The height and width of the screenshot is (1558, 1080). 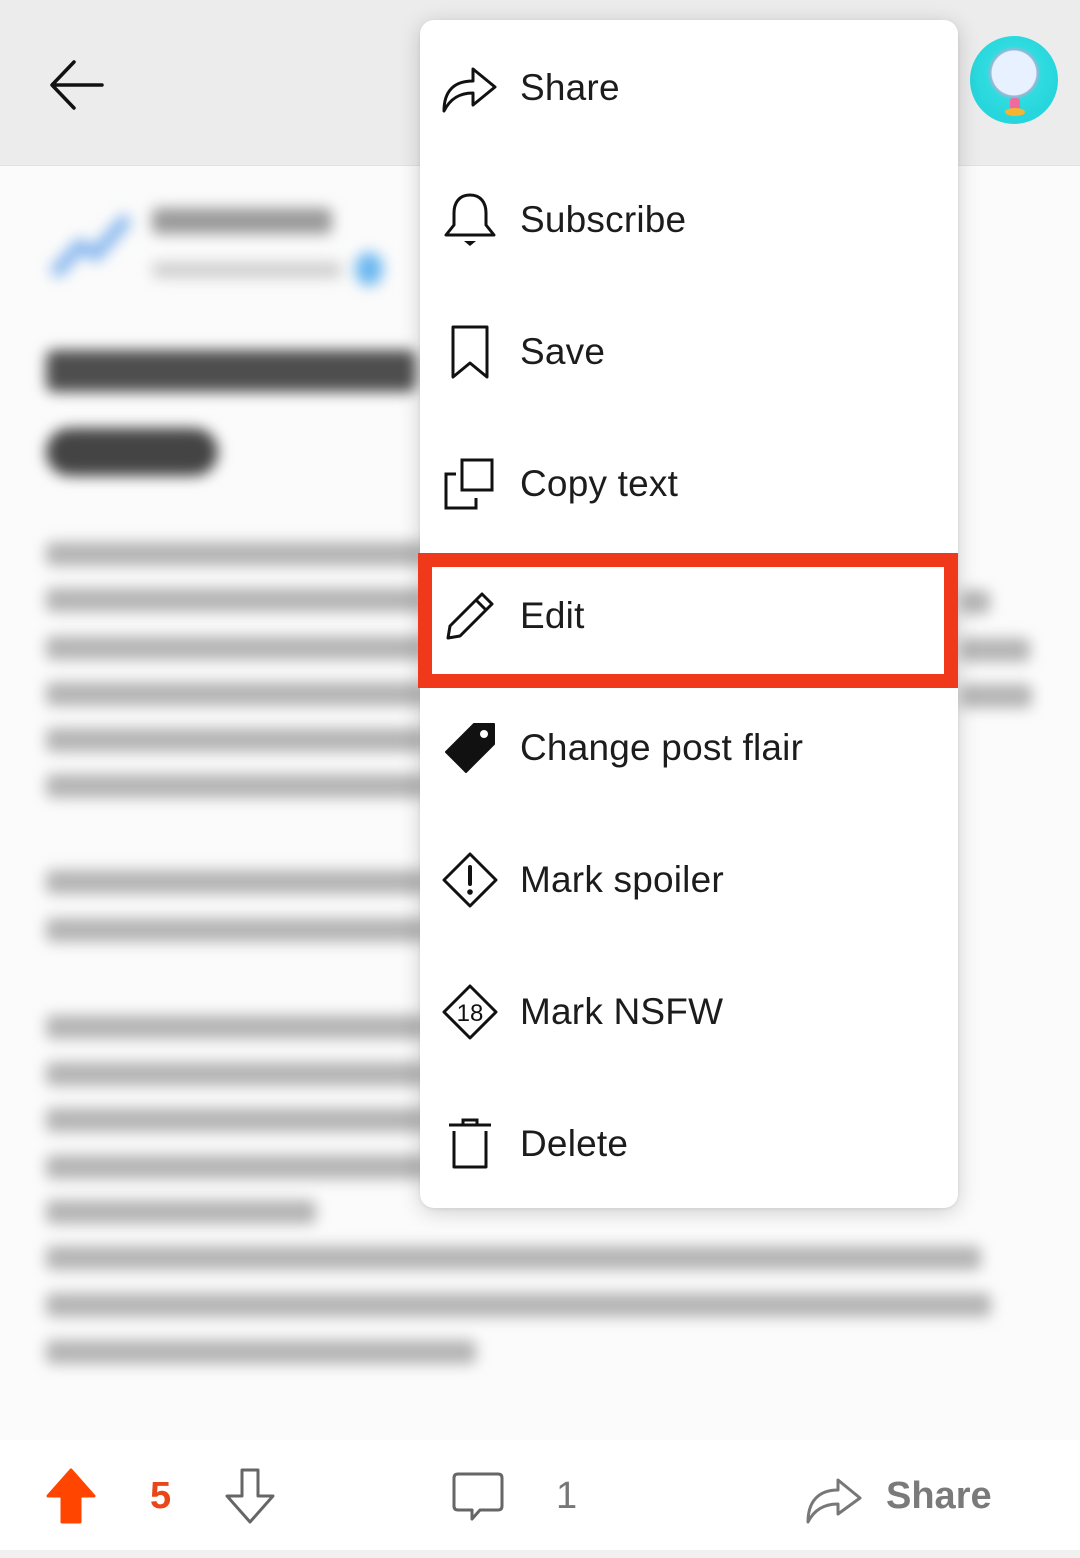 What do you see at coordinates (470, 1144) in the screenshot?
I see `trash-icon` at bounding box center [470, 1144].